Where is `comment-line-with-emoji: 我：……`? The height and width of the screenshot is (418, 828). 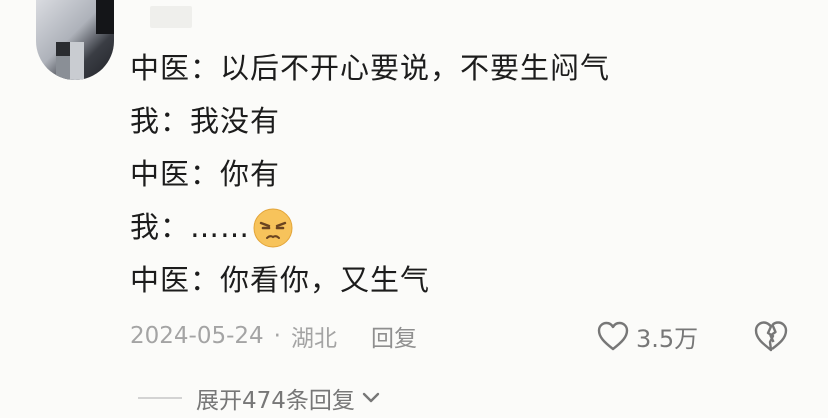
comment-line-with-emoji: 我：…… is located at coordinates (370, 227).